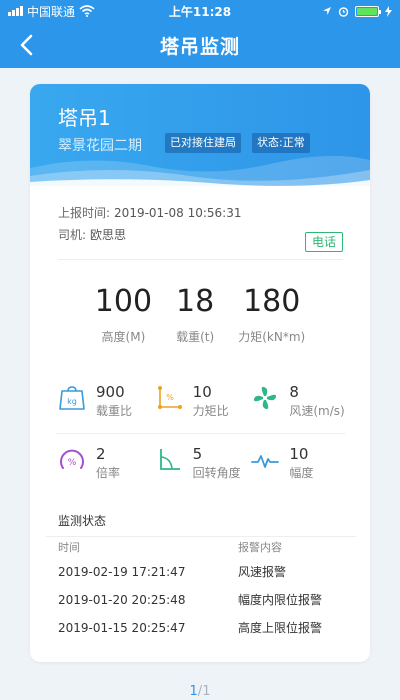  I want to click on metric-label: 倍率, so click(108, 473).